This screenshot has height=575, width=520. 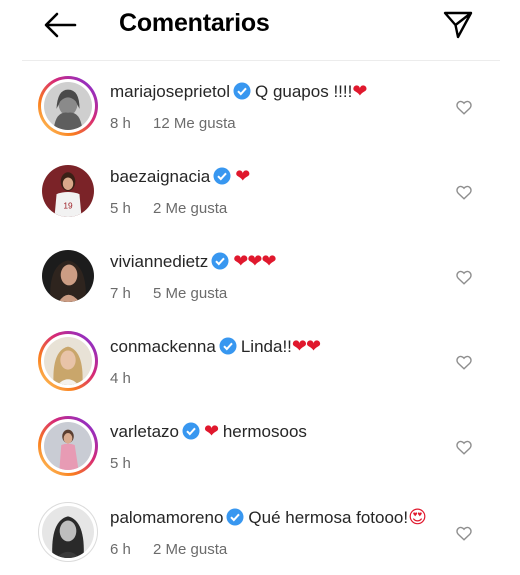 I want to click on comment-body: baezaignacia ❤ 5 h 2 Me gusta, so click(x=275, y=191).